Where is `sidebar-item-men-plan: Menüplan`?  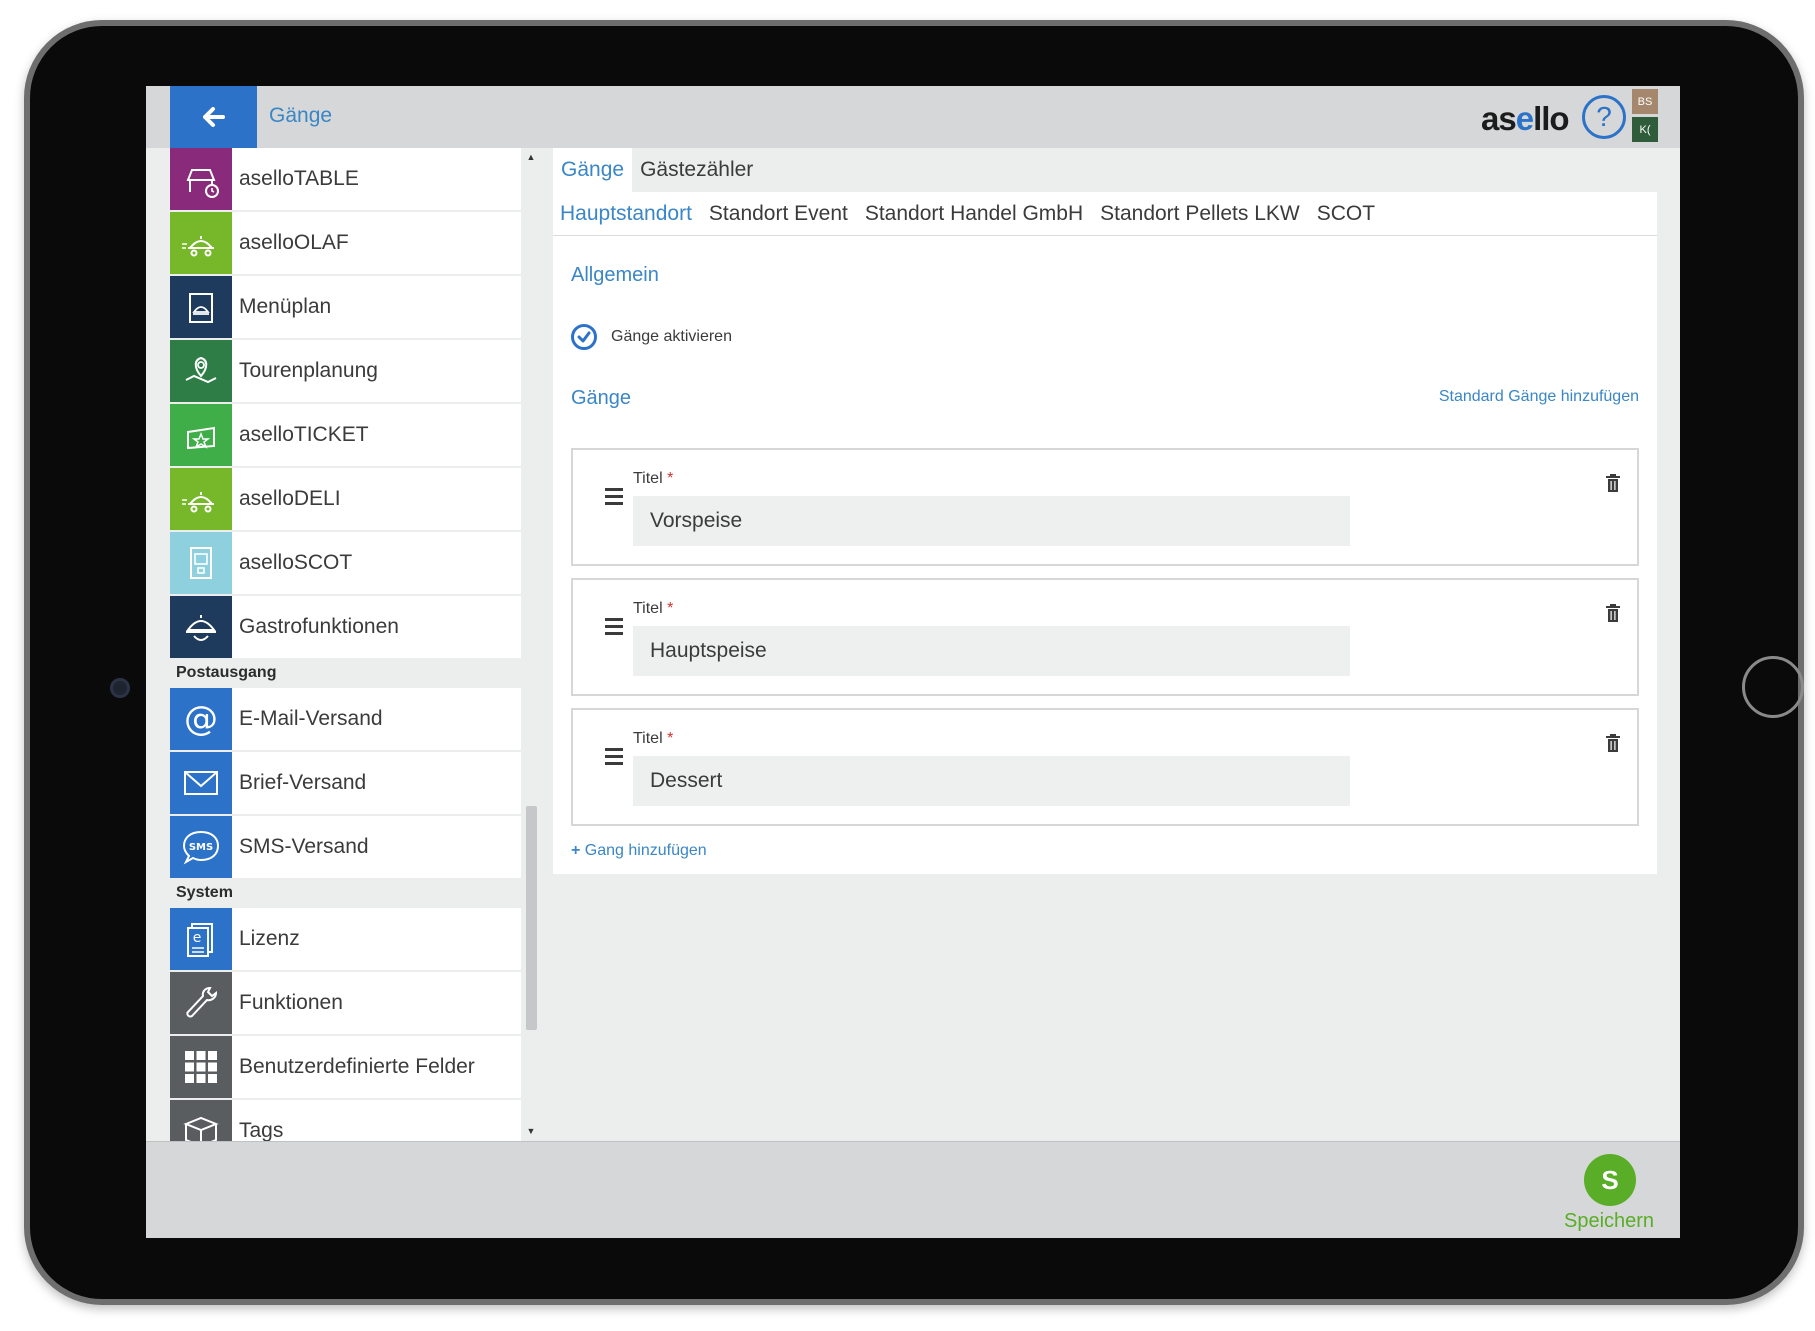
sidebar-item-men-plan: Menüplan is located at coordinates (345, 307).